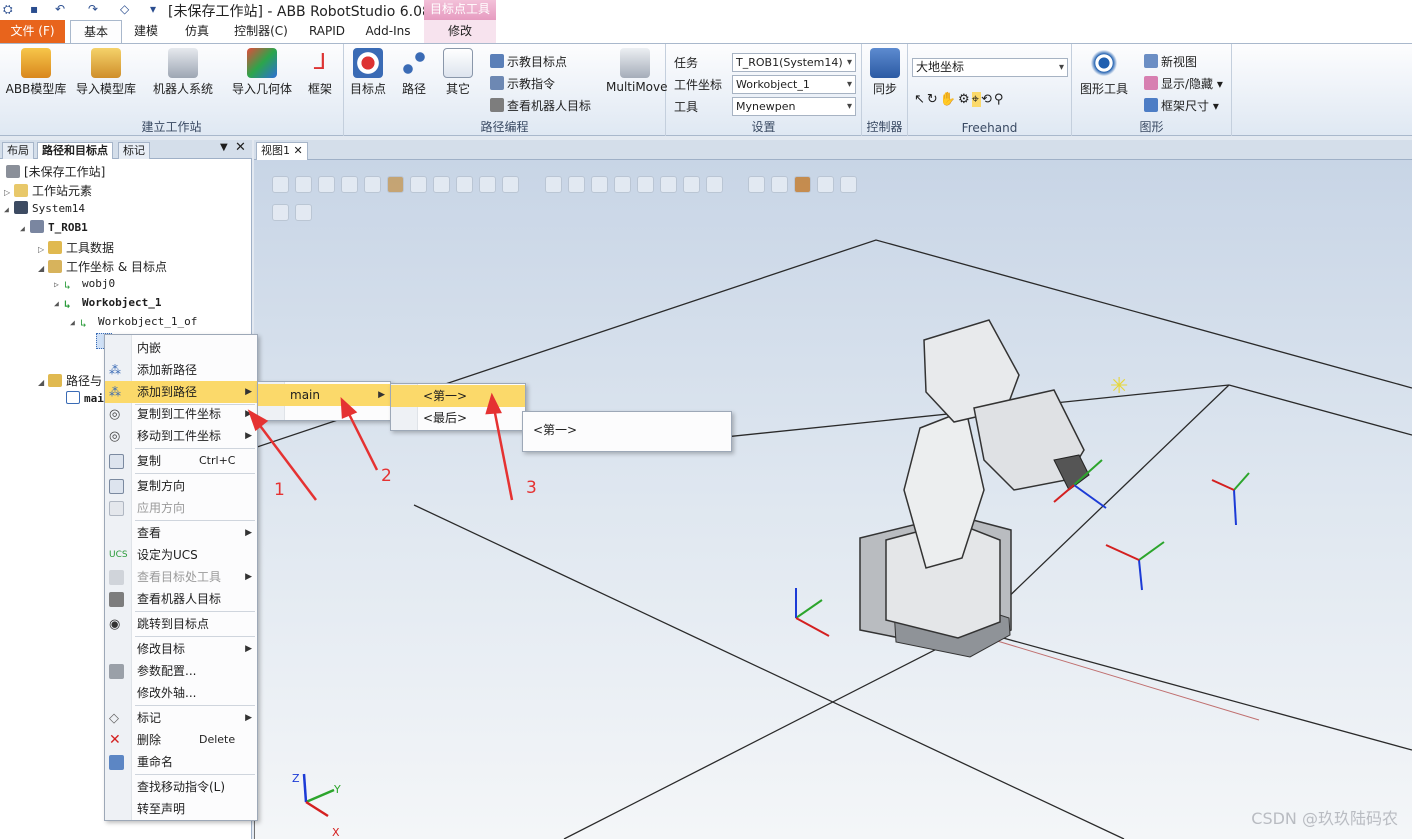  I want to click on menu-item-copy-orientation: 复制方向, so click(181, 486).